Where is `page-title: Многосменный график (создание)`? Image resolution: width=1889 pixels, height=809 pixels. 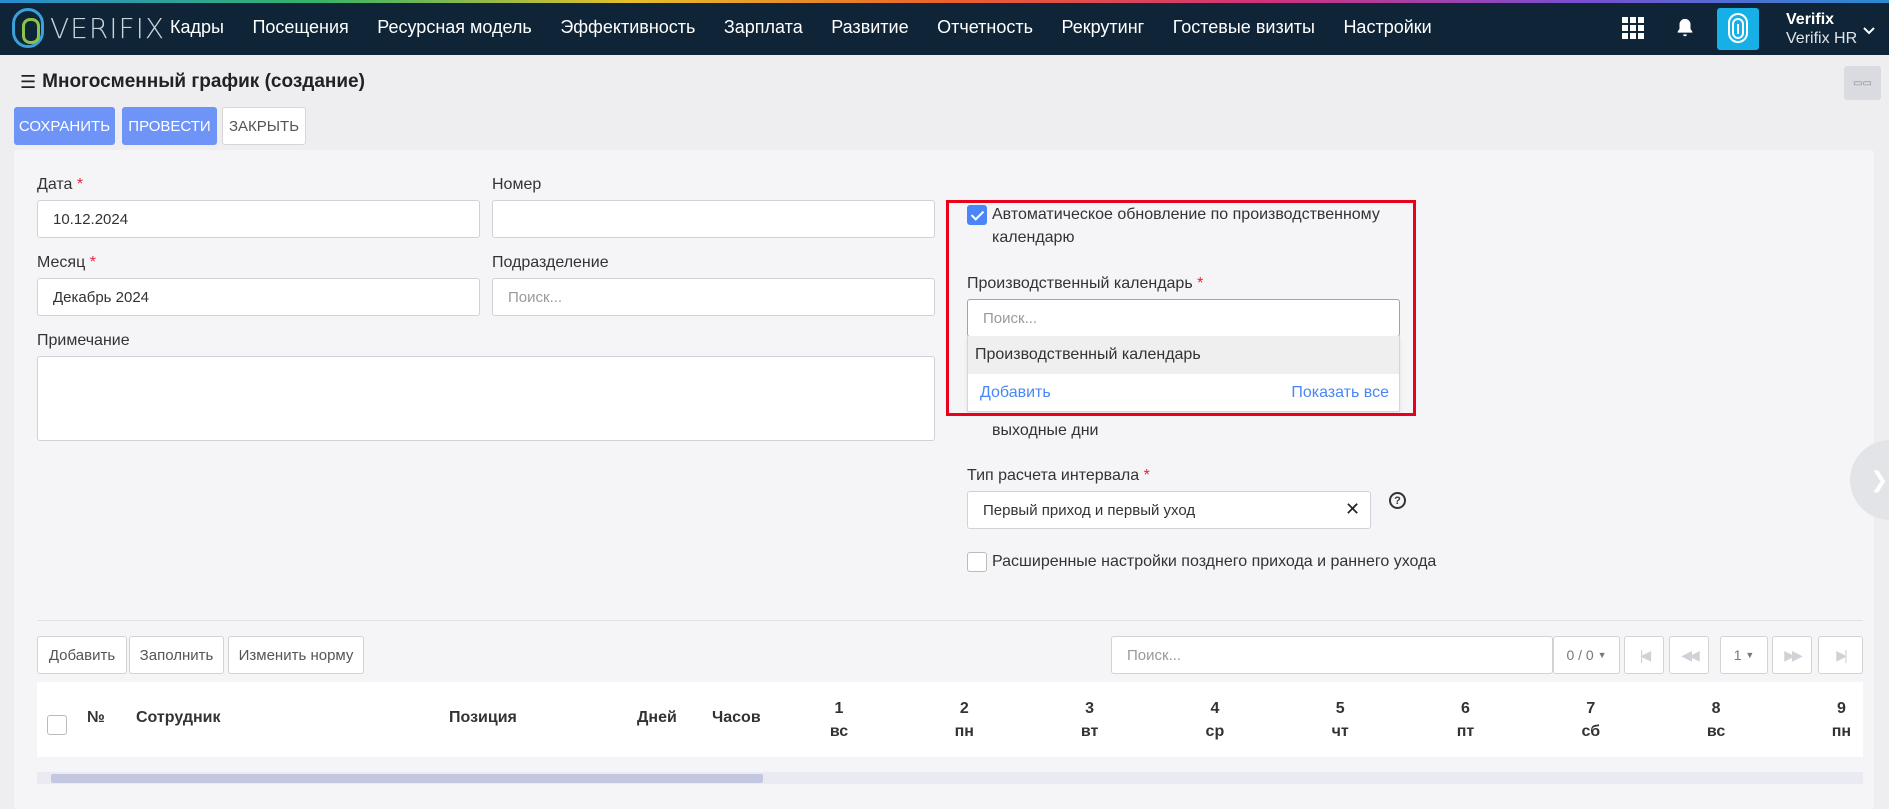 page-title: Многосменный график (создание) is located at coordinates (203, 81).